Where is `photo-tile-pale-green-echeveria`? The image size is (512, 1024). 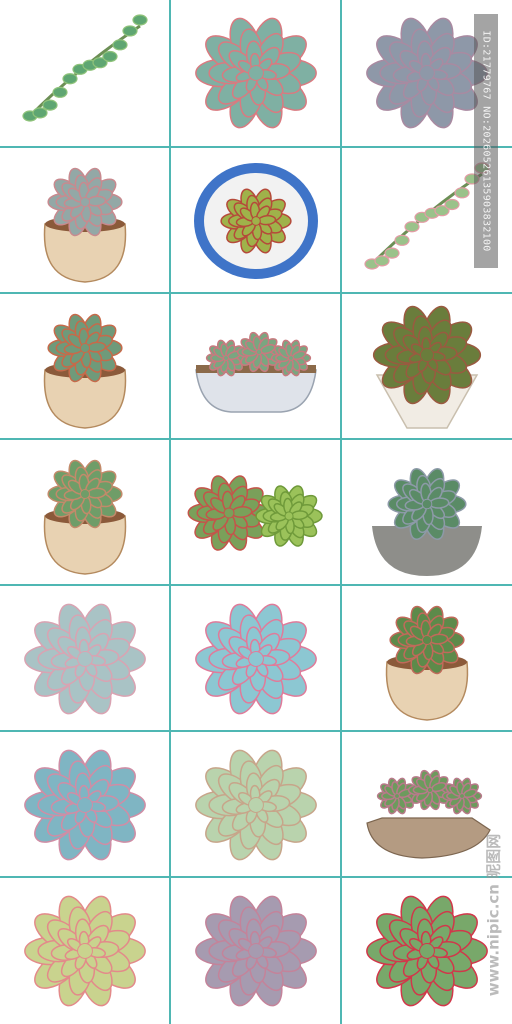 photo-tile-pale-green-echeveria is located at coordinates (256, 805).